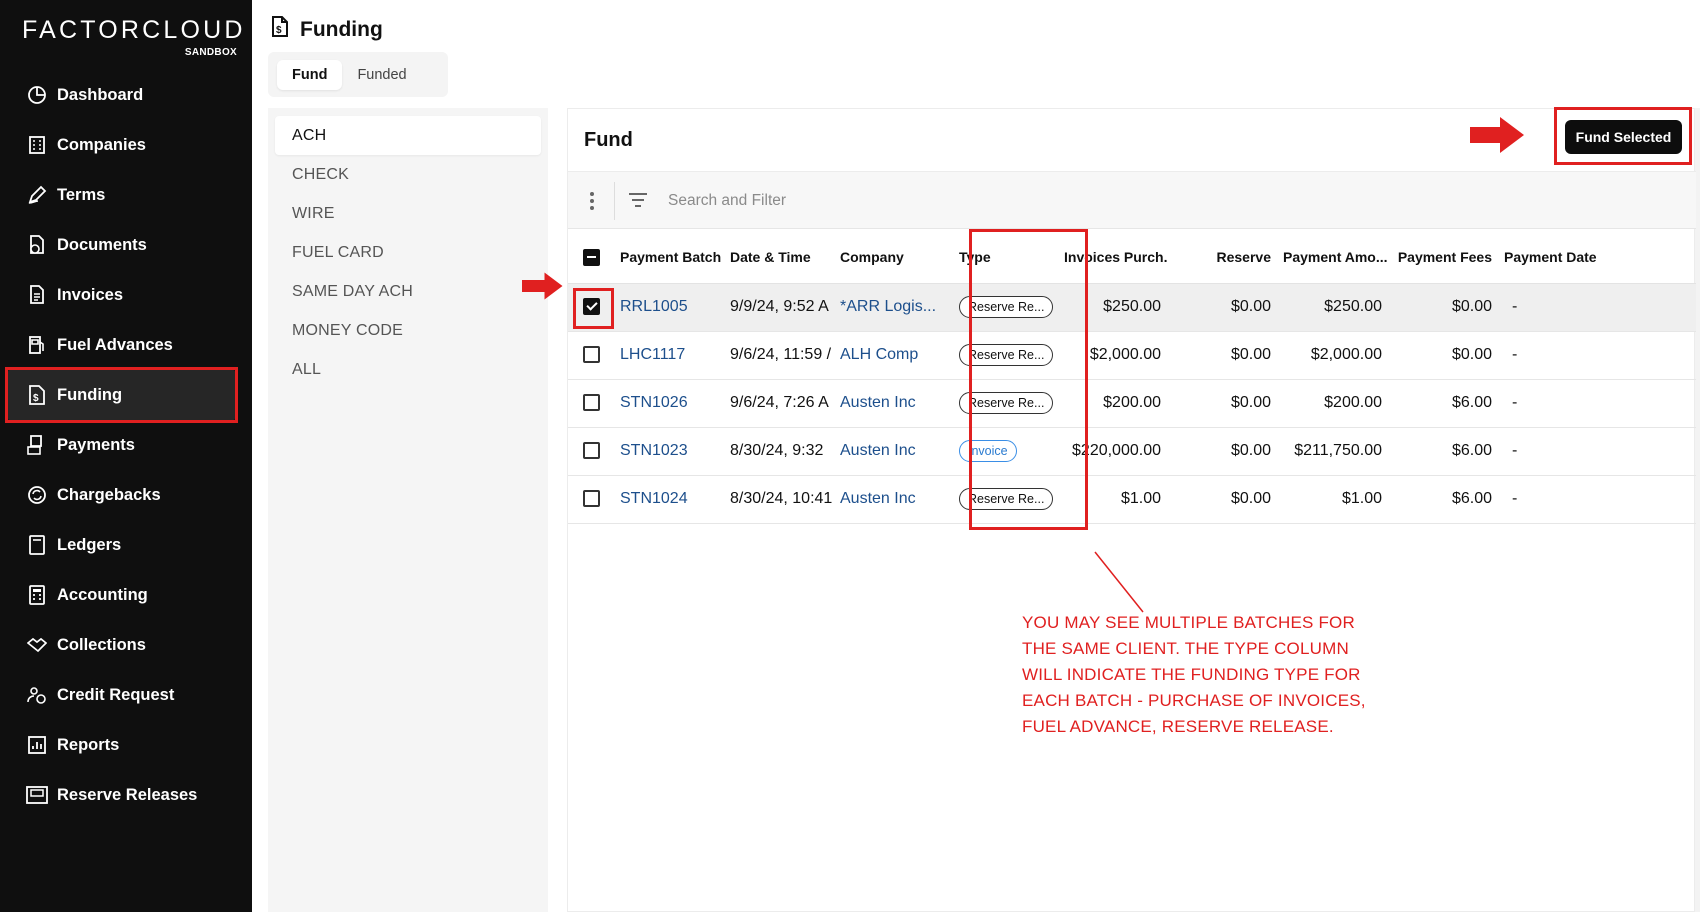  I want to click on method-wire: WIRE, so click(408, 213).